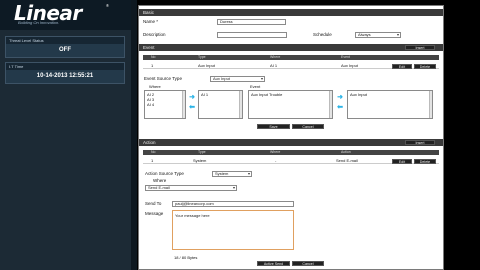 The height and width of the screenshot is (270, 480). Describe the element at coordinates (155, 86) in the screenshot. I see `event-where-title: Where` at that location.